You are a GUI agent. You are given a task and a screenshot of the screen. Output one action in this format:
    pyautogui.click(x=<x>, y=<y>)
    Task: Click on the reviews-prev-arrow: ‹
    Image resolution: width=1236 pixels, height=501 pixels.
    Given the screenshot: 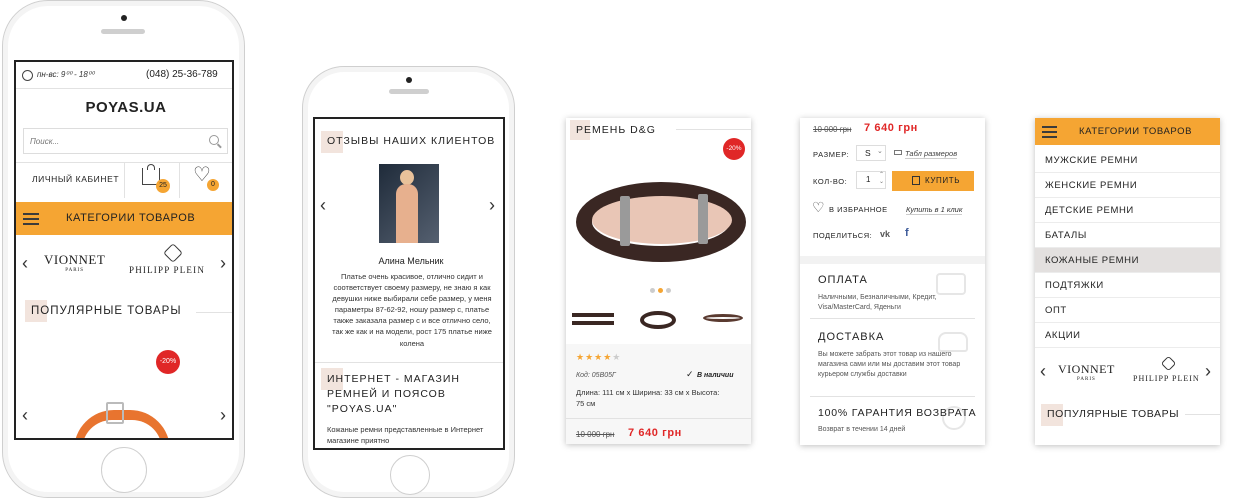 What is the action you would take?
    pyautogui.click(x=323, y=205)
    